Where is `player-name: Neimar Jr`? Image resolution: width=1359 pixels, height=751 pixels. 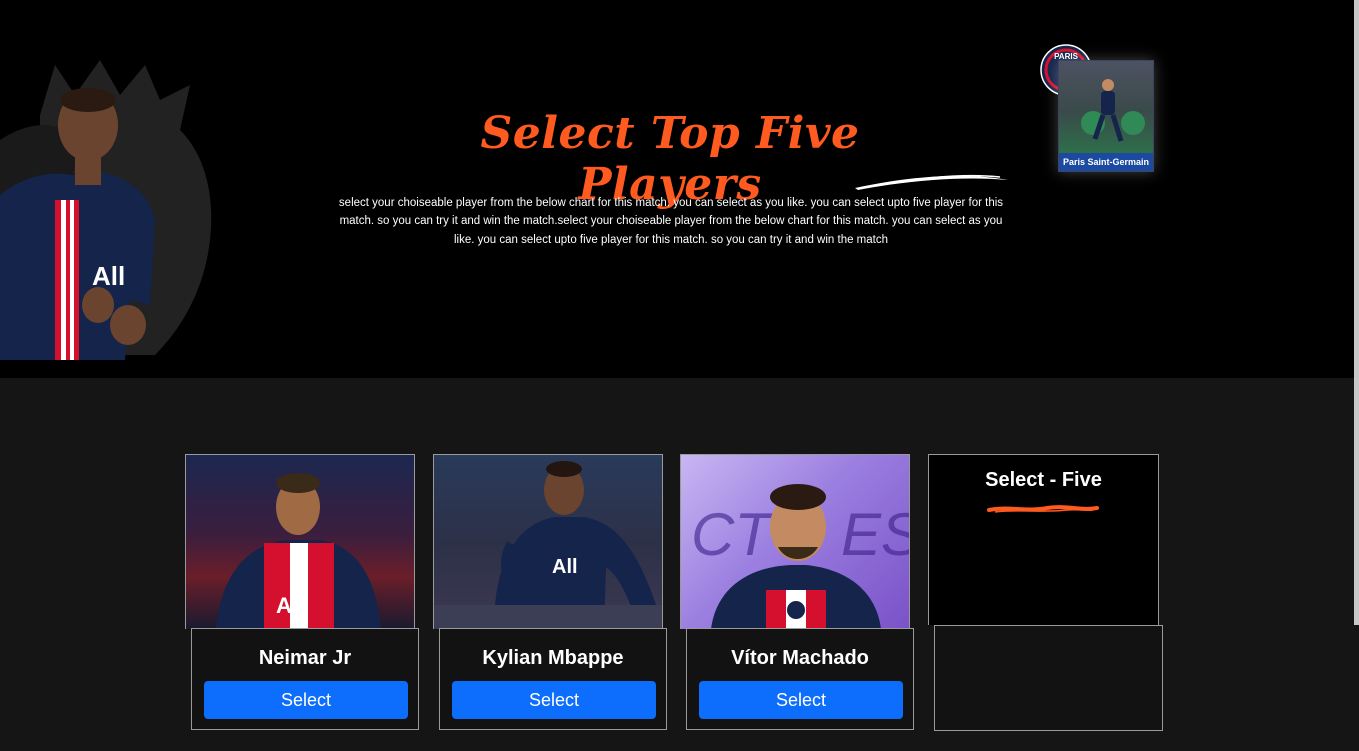 player-name: Neimar Jr is located at coordinates (305, 658).